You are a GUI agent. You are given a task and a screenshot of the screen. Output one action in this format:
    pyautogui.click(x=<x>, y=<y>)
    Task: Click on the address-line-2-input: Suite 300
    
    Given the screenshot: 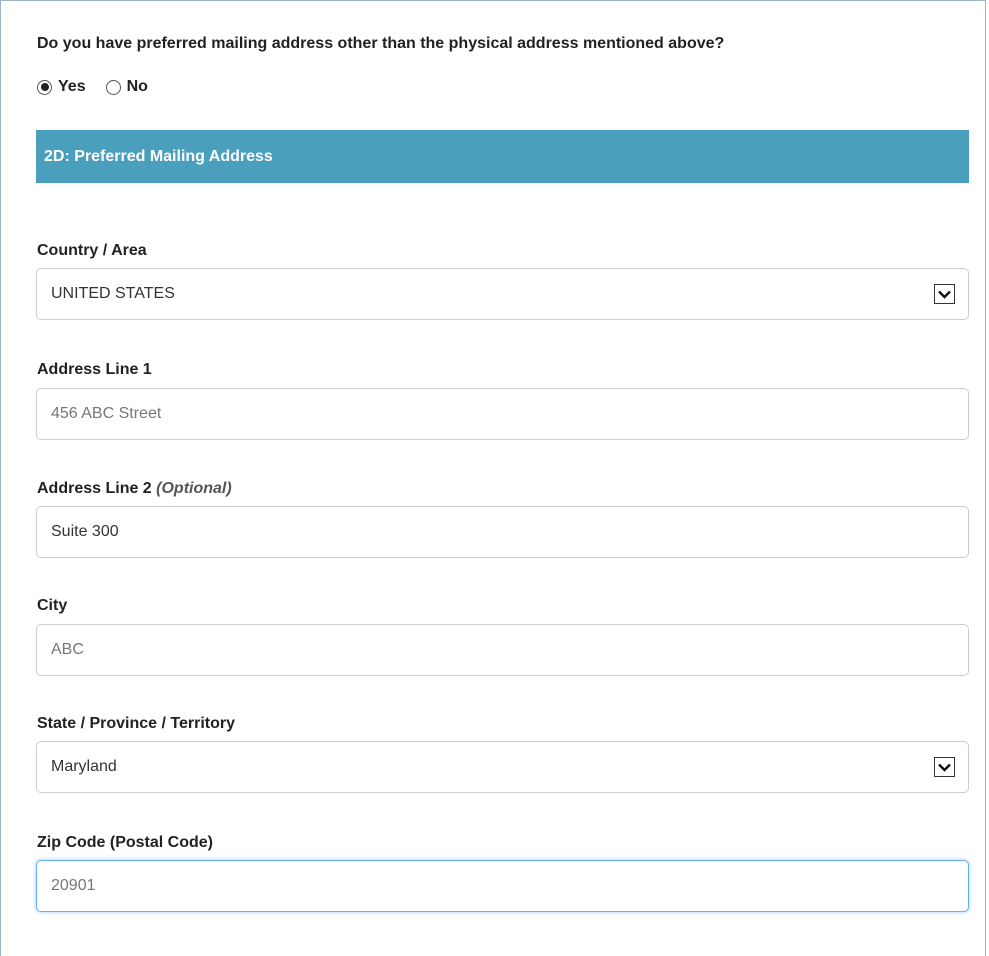 What is the action you would take?
    pyautogui.click(x=502, y=532)
    